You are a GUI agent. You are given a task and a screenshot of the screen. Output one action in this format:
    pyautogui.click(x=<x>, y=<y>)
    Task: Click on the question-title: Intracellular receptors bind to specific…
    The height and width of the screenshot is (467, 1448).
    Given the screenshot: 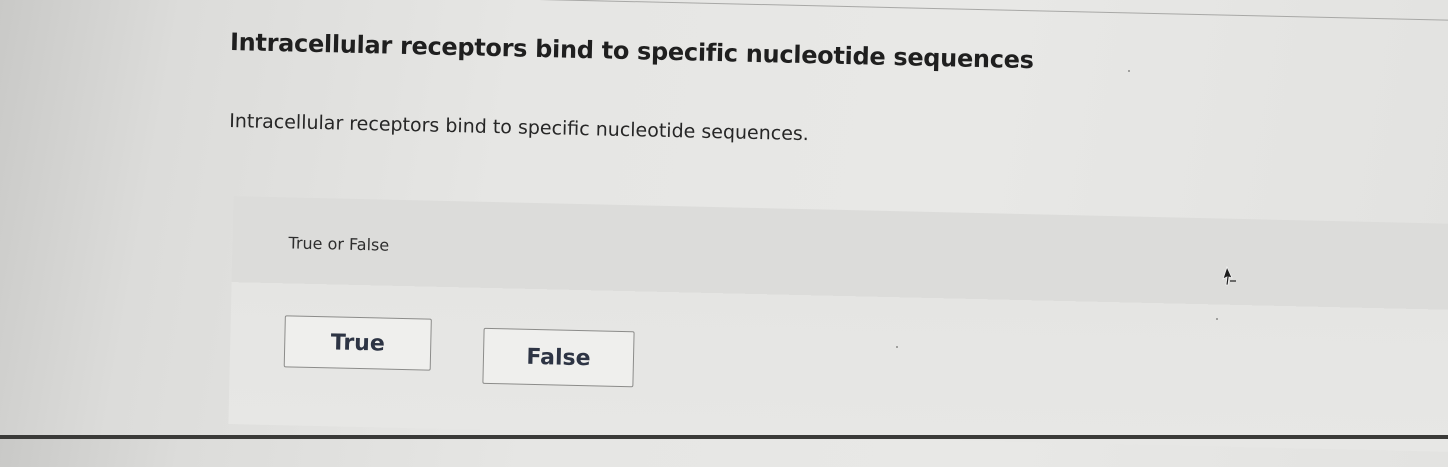 What is the action you would take?
    pyautogui.click(x=631, y=51)
    